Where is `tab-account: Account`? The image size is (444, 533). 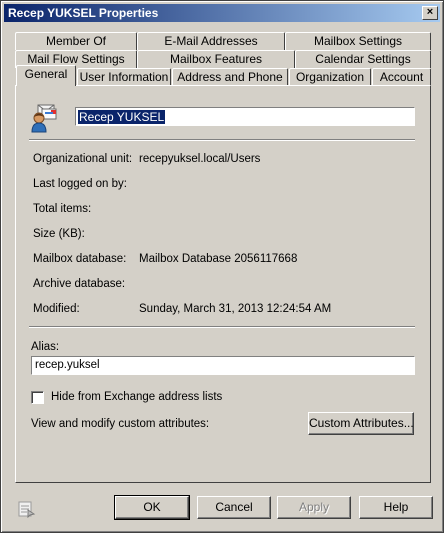 tab-account: Account is located at coordinates (401, 77).